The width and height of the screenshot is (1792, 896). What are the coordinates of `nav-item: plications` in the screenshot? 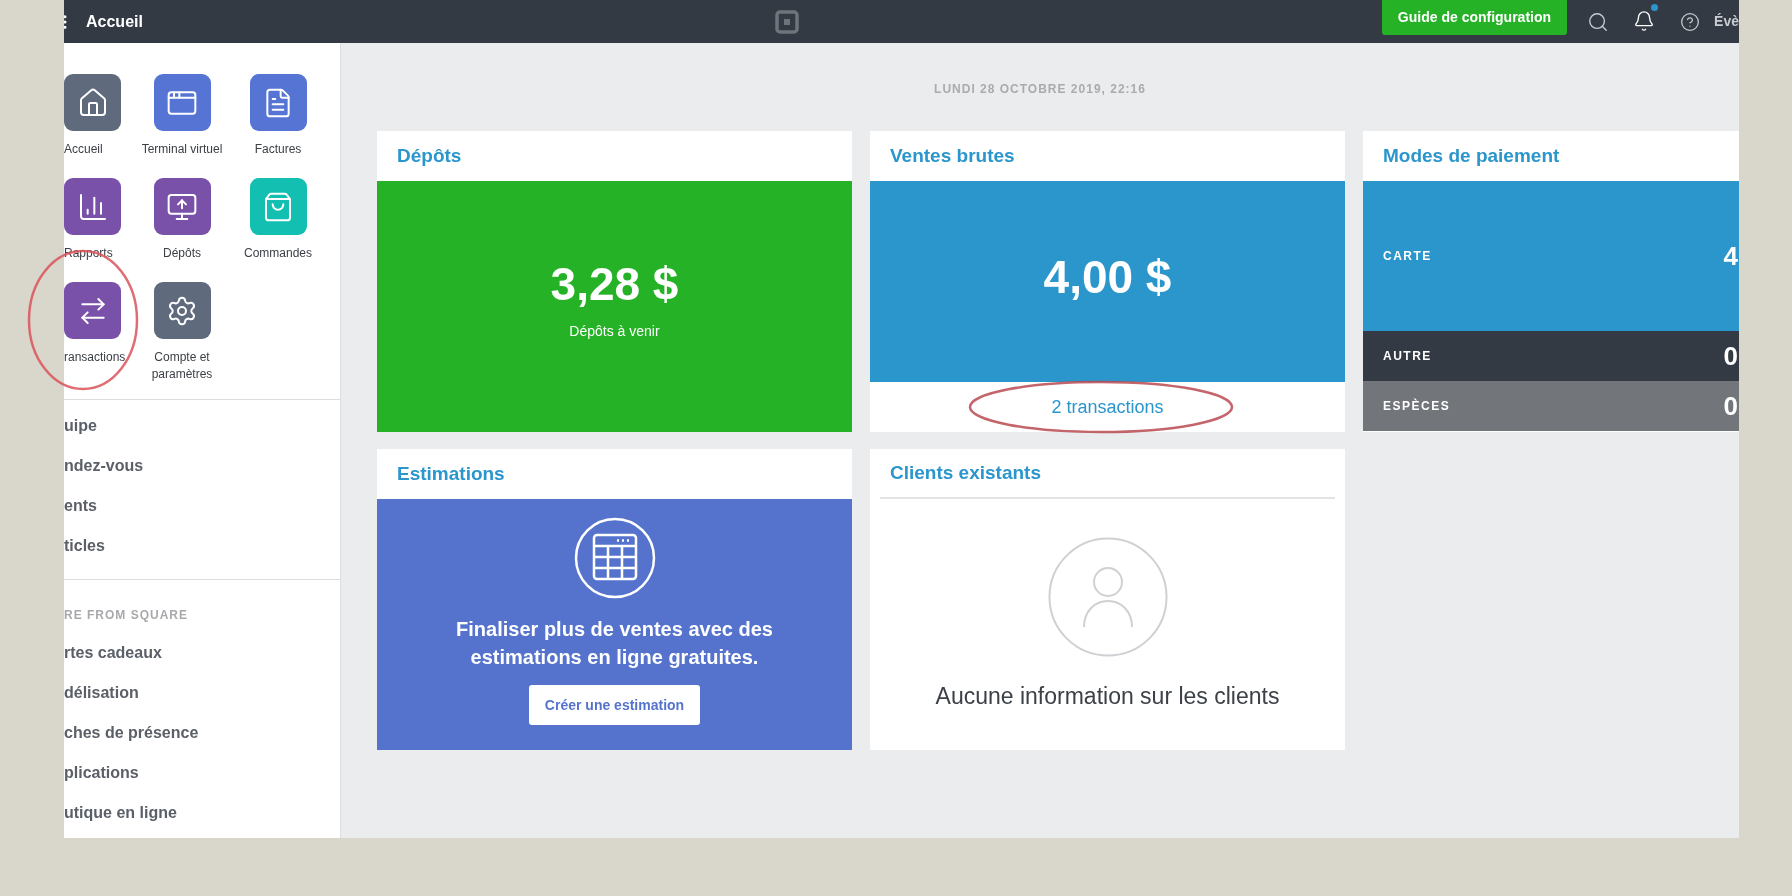 It's located at (202, 773).